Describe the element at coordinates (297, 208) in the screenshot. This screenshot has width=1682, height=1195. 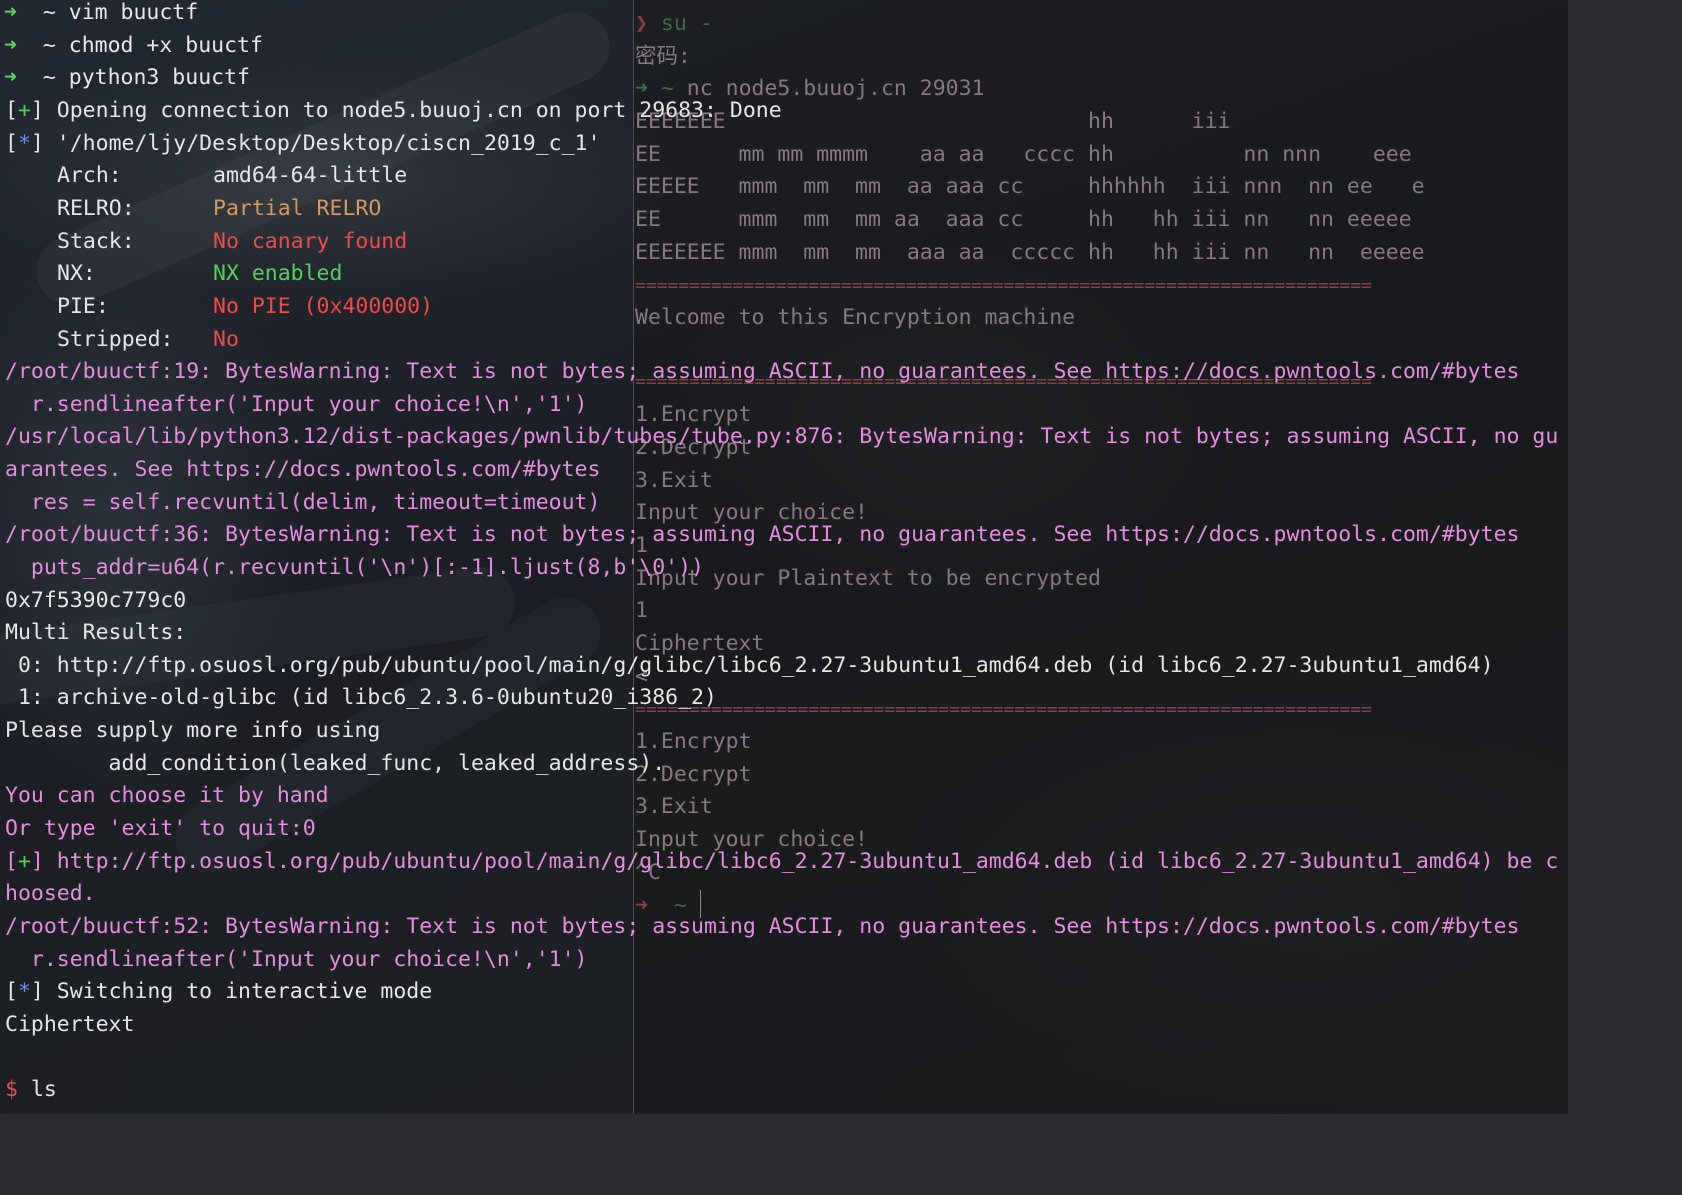
I see `checksec-relro-value: Partial RELRO` at that location.